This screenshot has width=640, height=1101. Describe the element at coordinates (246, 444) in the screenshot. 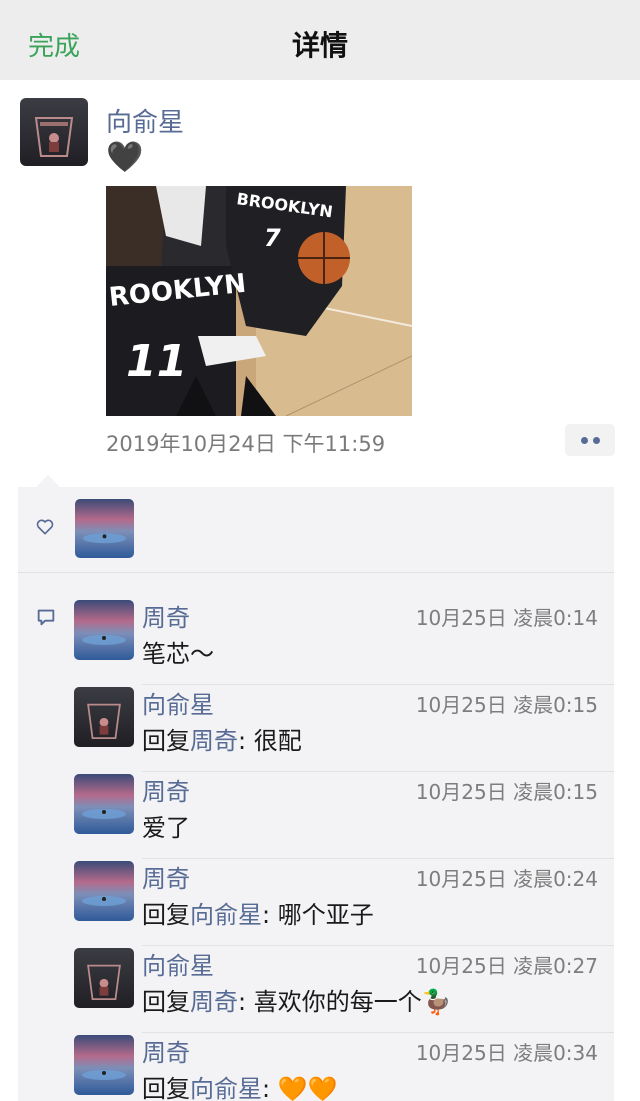

I see `post-timestamp: 2019年10月24日 下午11:59` at that location.